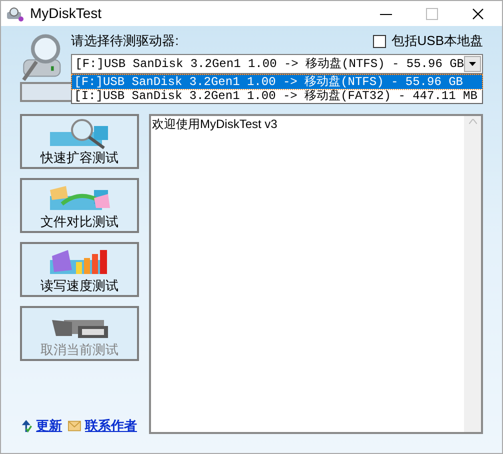  What do you see at coordinates (277, 64) in the screenshot?
I see `drive-dropdown: [F:]USB SanDisk 3.2Gen1 1.00 -> 移动盘(NTFS) - 55.96 GB` at bounding box center [277, 64].